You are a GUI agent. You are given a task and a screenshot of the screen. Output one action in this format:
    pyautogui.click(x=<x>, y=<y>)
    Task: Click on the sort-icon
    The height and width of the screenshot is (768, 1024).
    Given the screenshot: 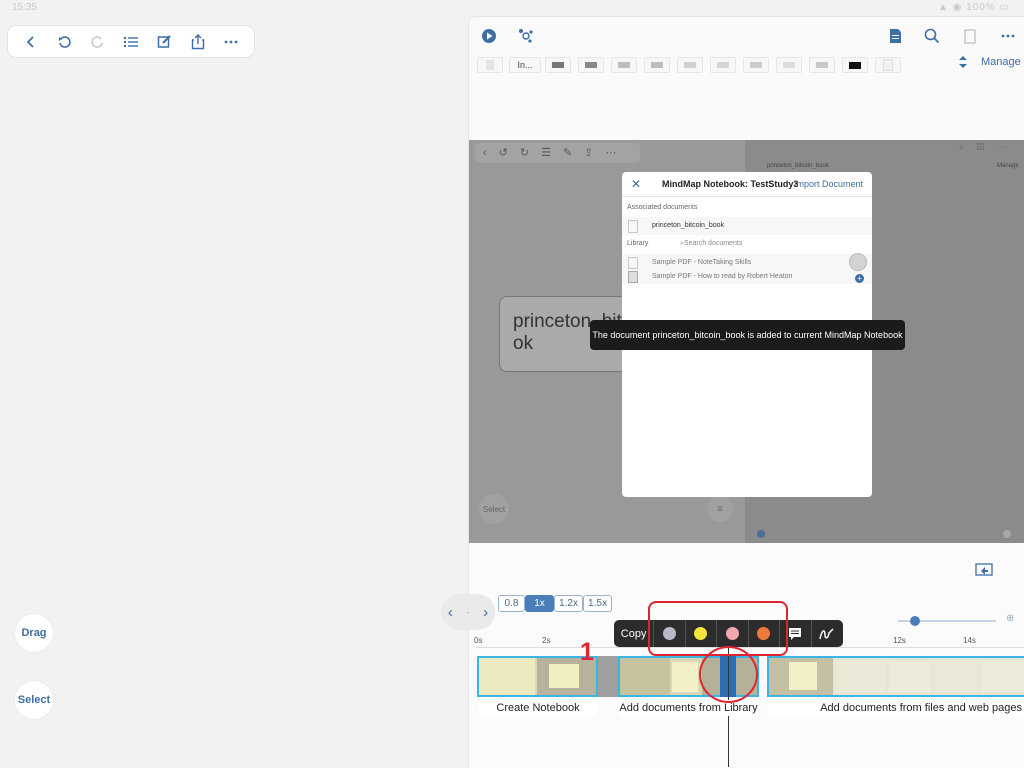 What is the action you would take?
    pyautogui.click(x=965, y=64)
    